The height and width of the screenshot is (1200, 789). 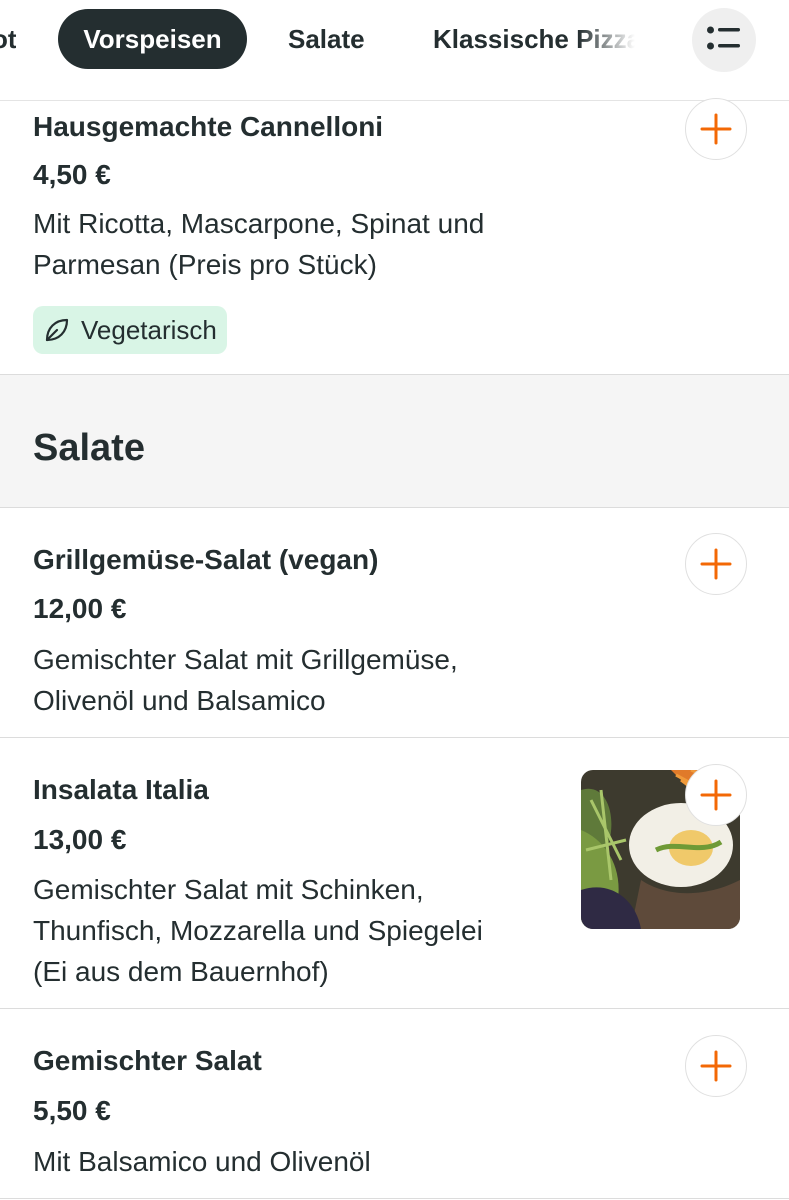 I want to click on item-name: Grillgemüse-Salat (vegan), so click(x=206, y=559).